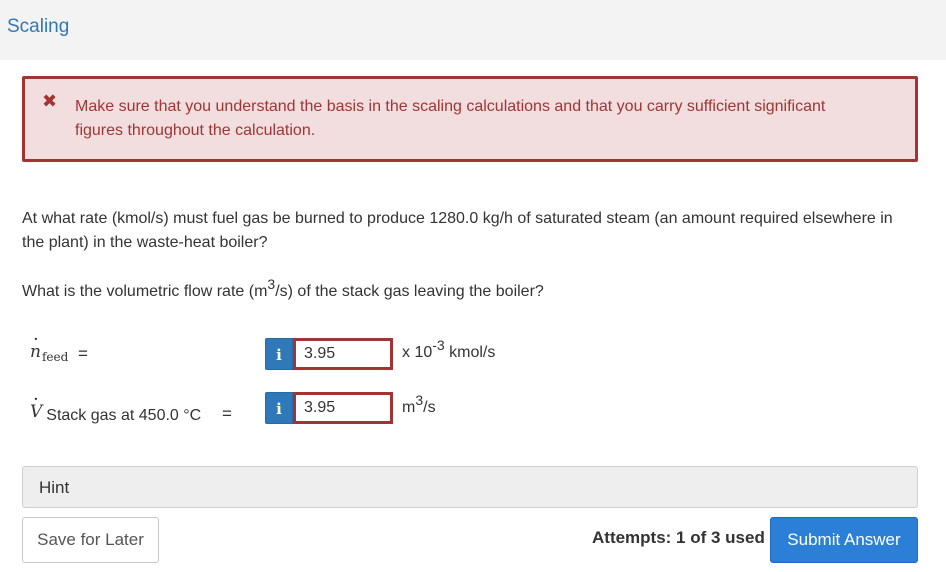 The height and width of the screenshot is (572, 946). I want to click on answer-2-symbol: V, so click(36, 412).